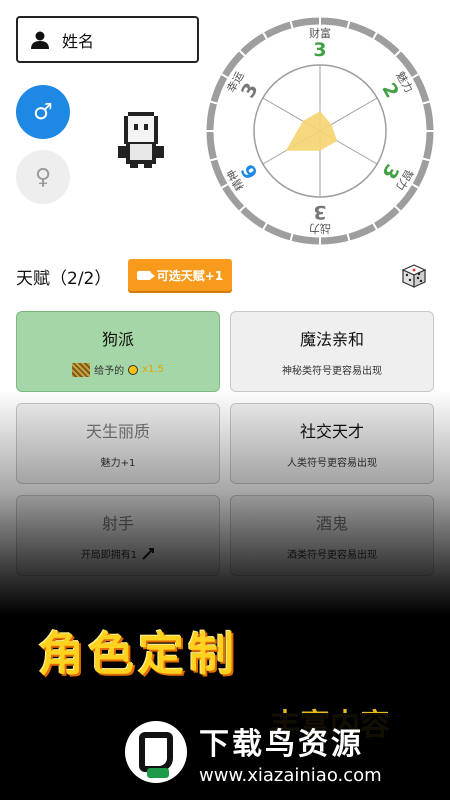  What do you see at coordinates (332, 535) in the screenshot?
I see `talent-card-drunkard: 酒鬼 酒类符号更容易出现` at bounding box center [332, 535].